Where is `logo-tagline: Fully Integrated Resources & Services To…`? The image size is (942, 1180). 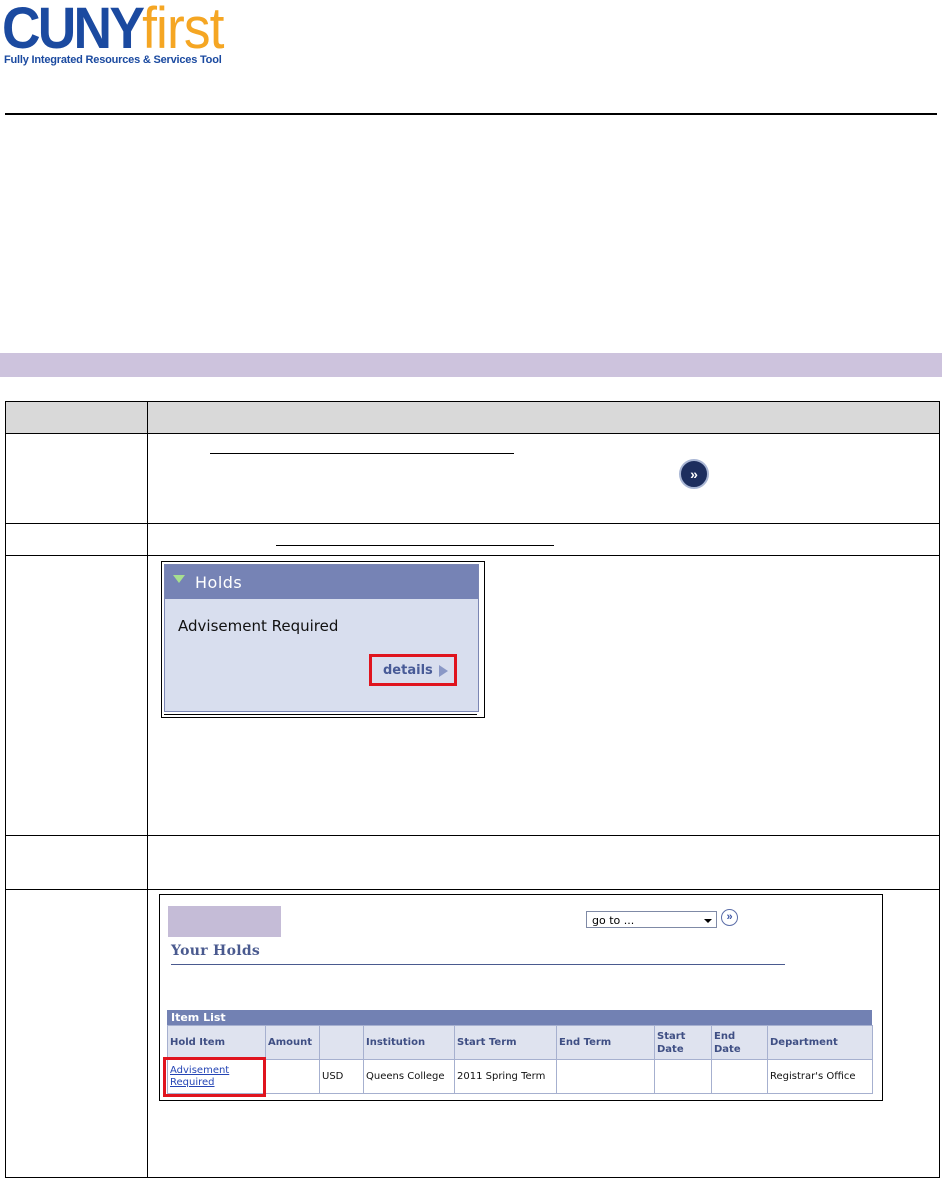 logo-tagline: Fully Integrated Resources & Services To… is located at coordinates (113, 60).